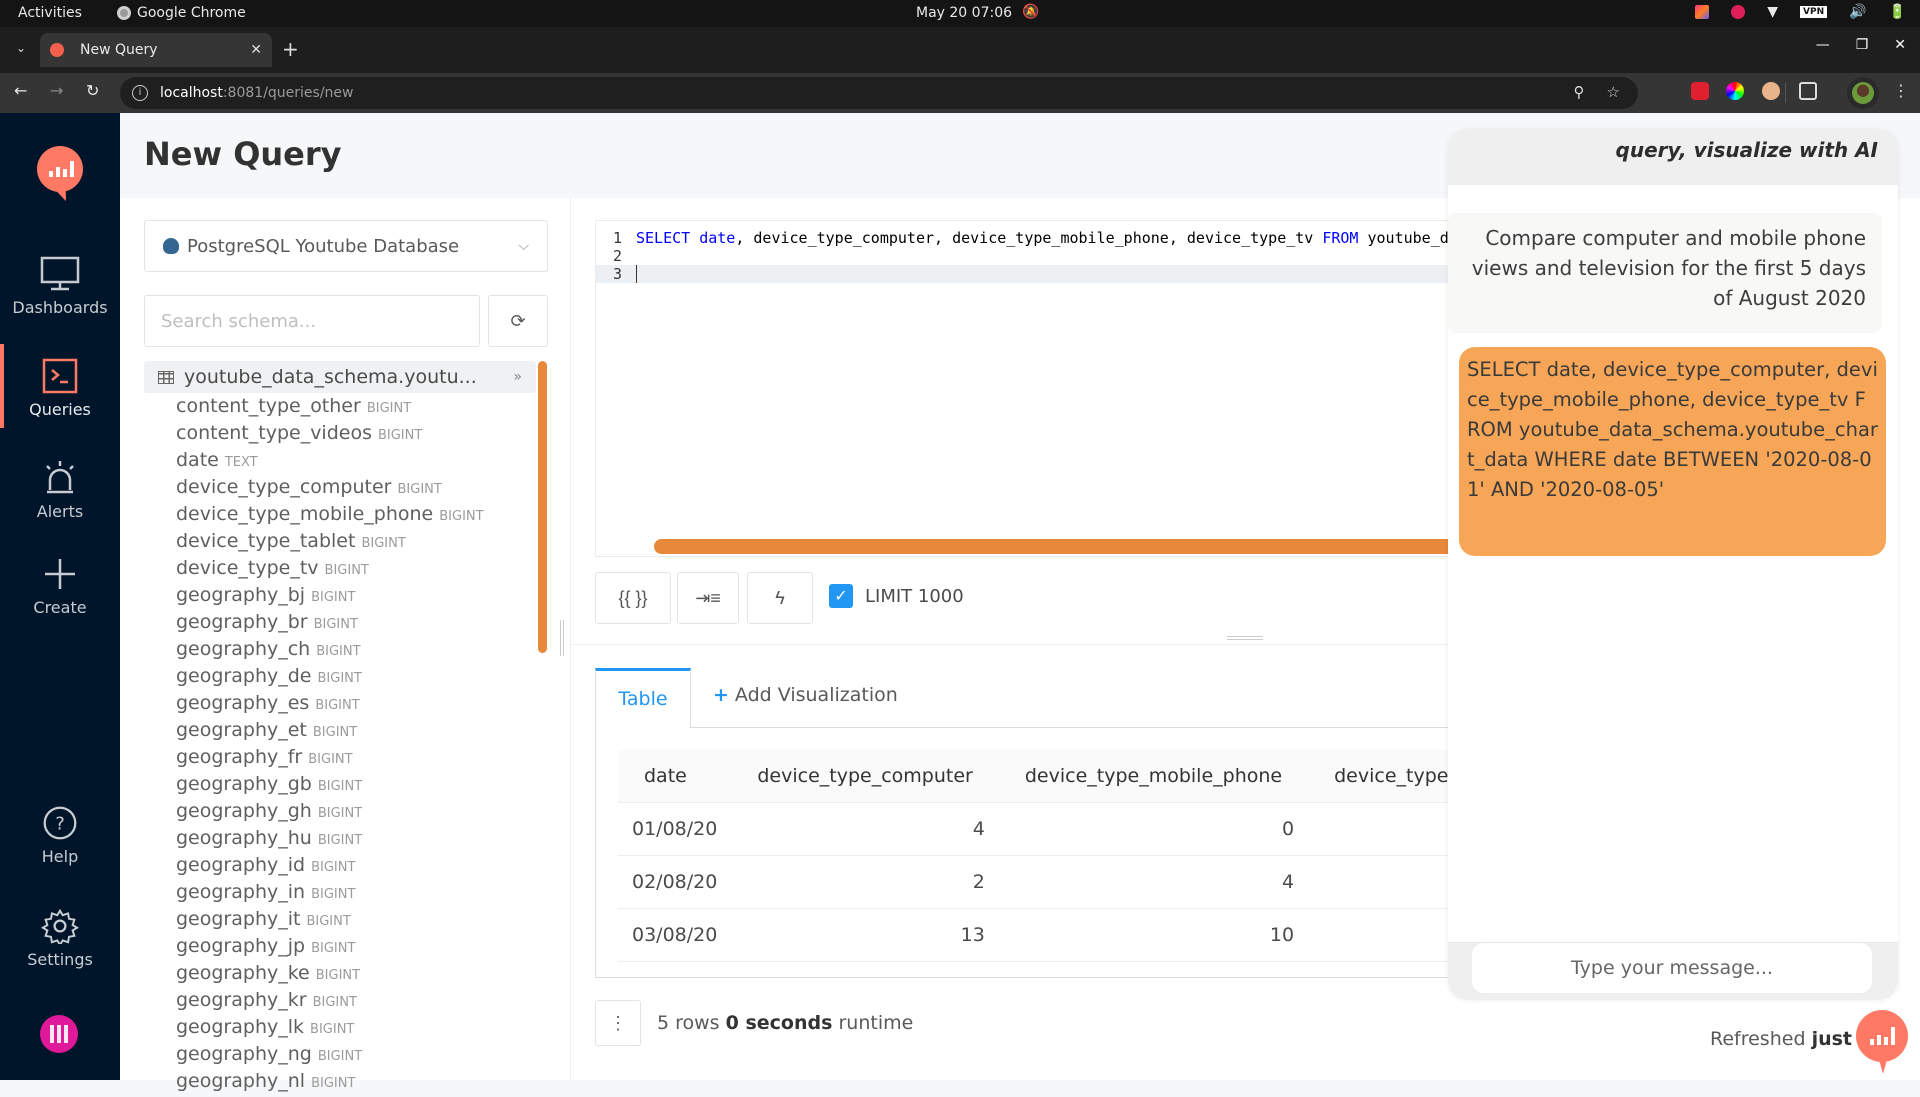 The width and height of the screenshot is (1920, 1097). What do you see at coordinates (356, 568) in the screenshot?
I see `schema-column-item: device_type_tv BIGINT` at bounding box center [356, 568].